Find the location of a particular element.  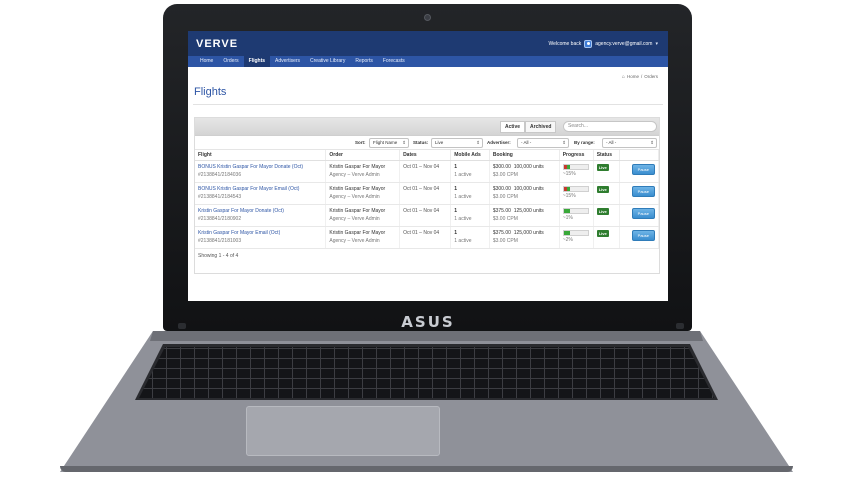

webcam is located at coordinates (427, 17).